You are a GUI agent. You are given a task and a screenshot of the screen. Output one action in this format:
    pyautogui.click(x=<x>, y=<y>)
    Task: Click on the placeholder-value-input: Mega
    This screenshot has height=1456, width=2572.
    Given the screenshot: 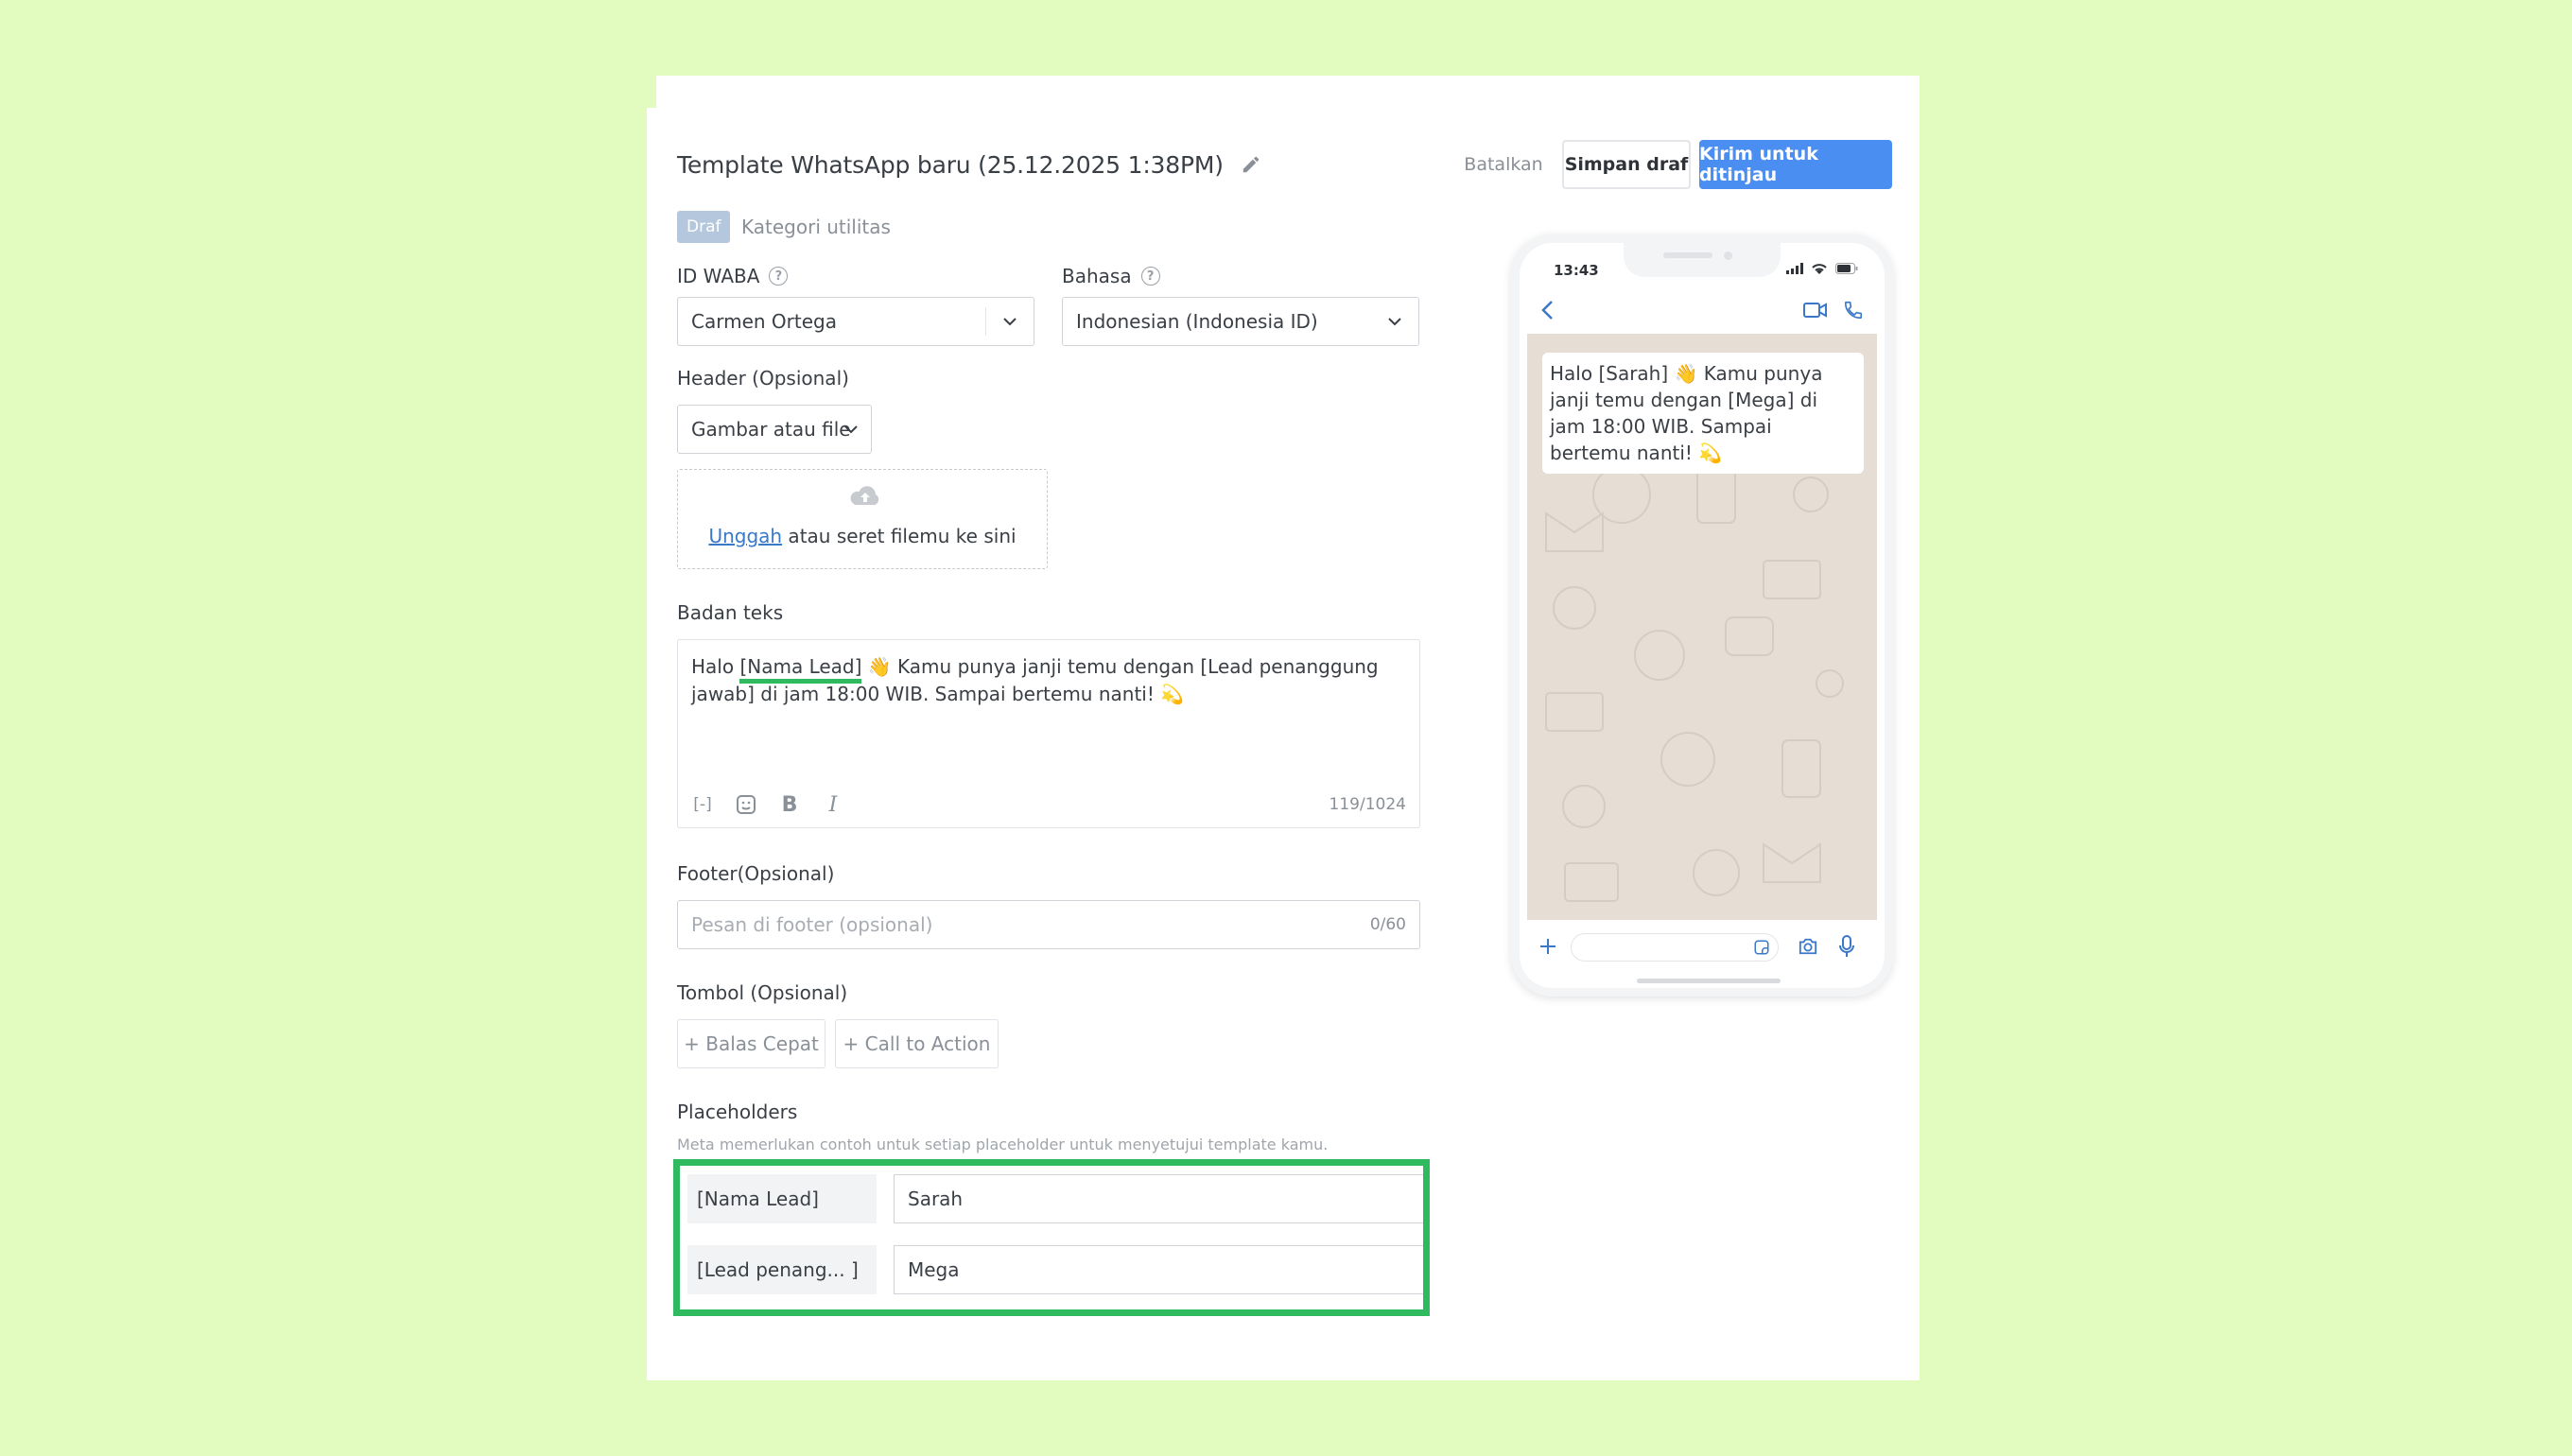 What is the action you would take?
    pyautogui.click(x=1158, y=1269)
    